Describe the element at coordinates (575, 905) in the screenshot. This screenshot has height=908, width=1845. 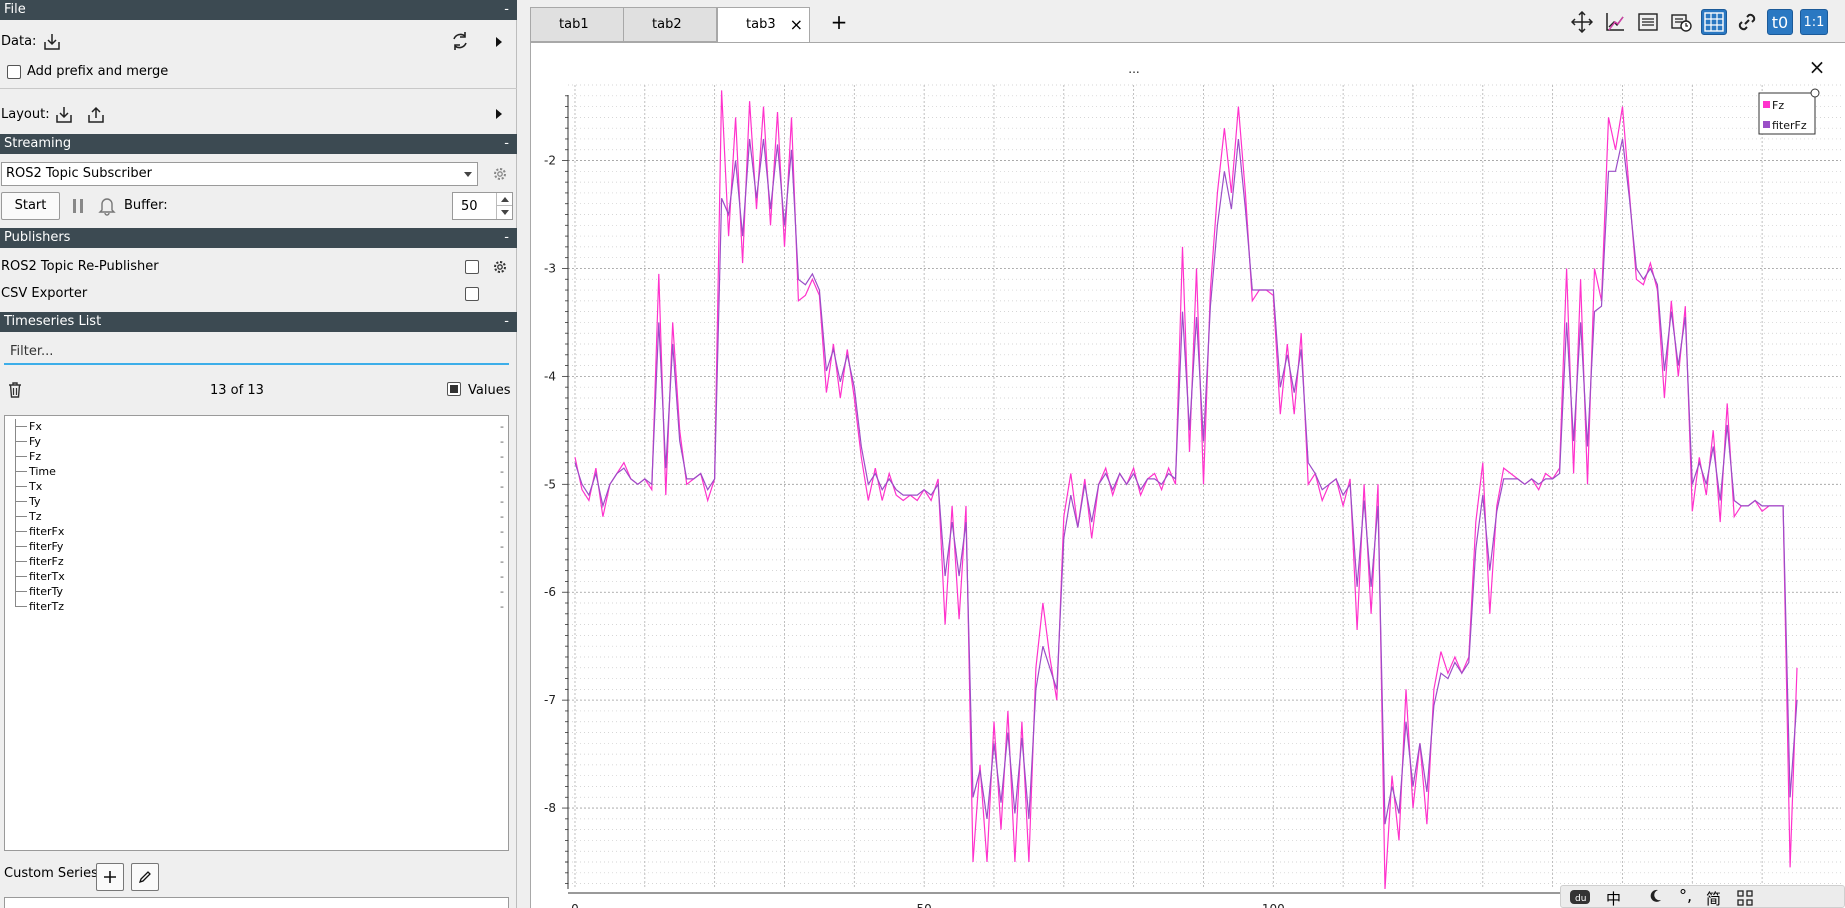
I see `x-tick-label: 0` at that location.